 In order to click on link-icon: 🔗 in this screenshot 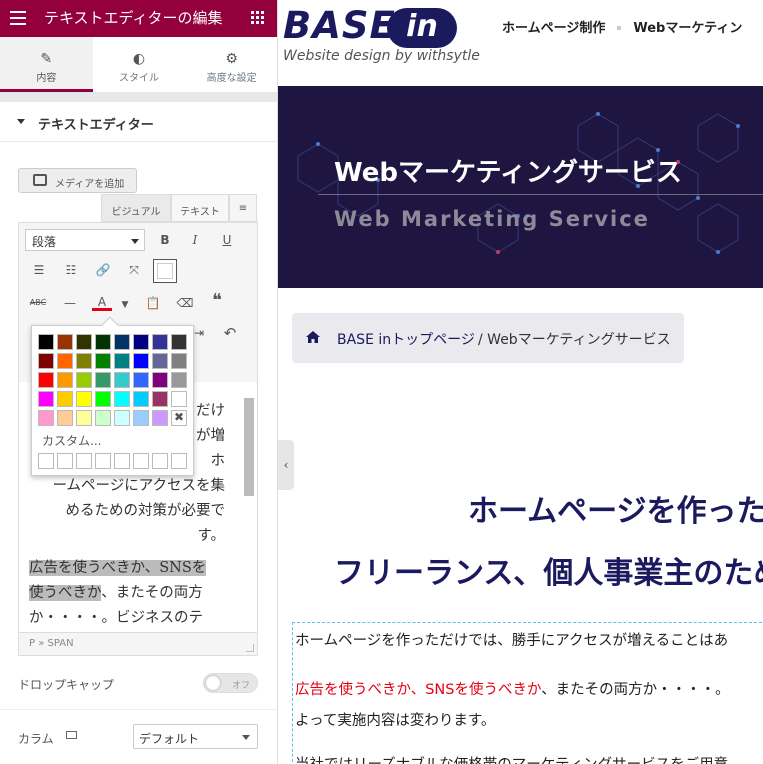, I will do `click(103, 270)`.